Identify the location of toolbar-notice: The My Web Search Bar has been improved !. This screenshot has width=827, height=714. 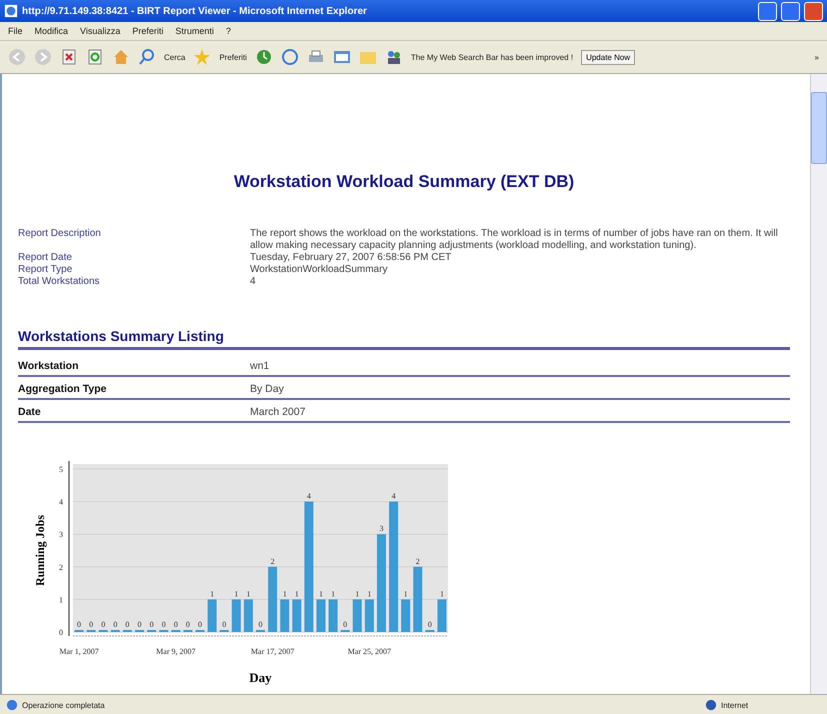
(492, 57).